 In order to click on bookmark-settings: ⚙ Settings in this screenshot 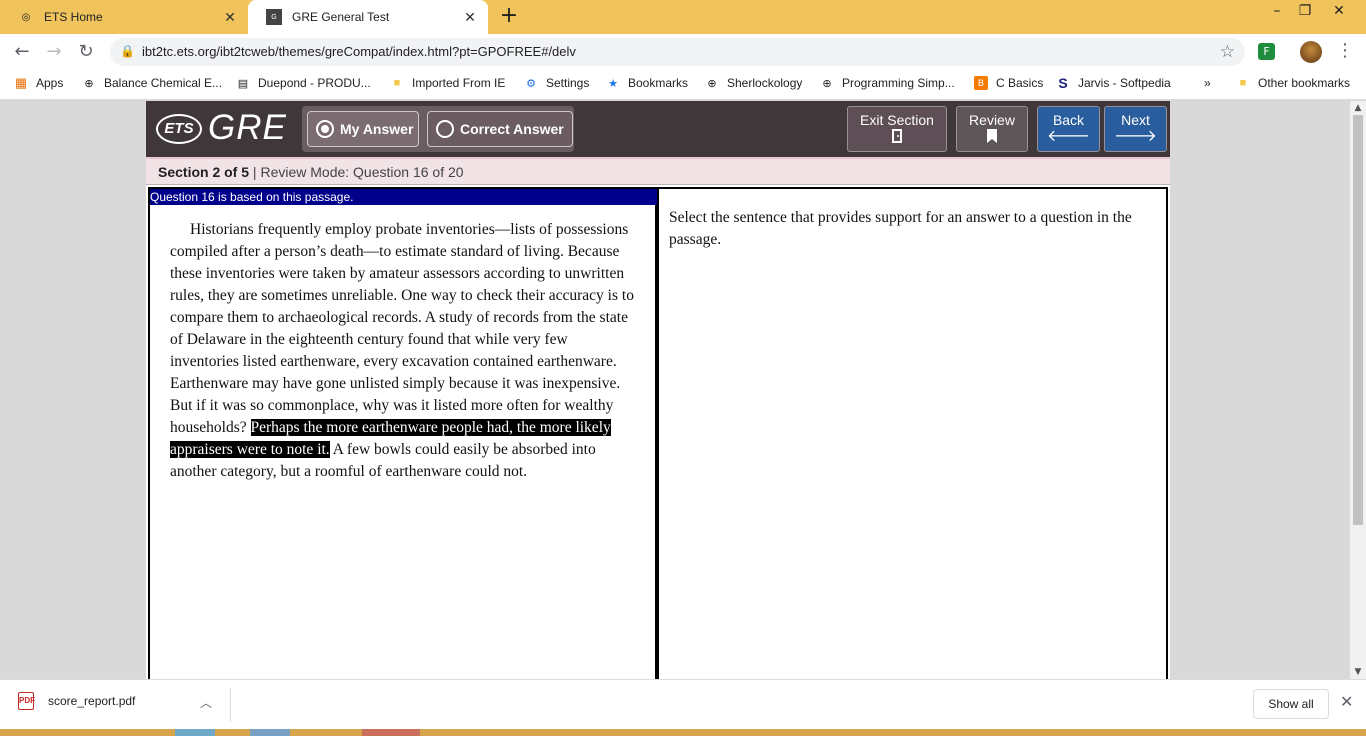, I will do `click(556, 83)`.